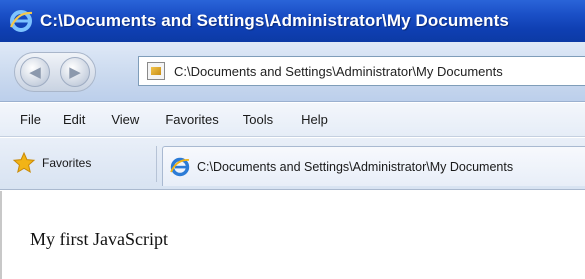  What do you see at coordinates (74, 119) in the screenshot?
I see `menu-edit: Edit` at bounding box center [74, 119].